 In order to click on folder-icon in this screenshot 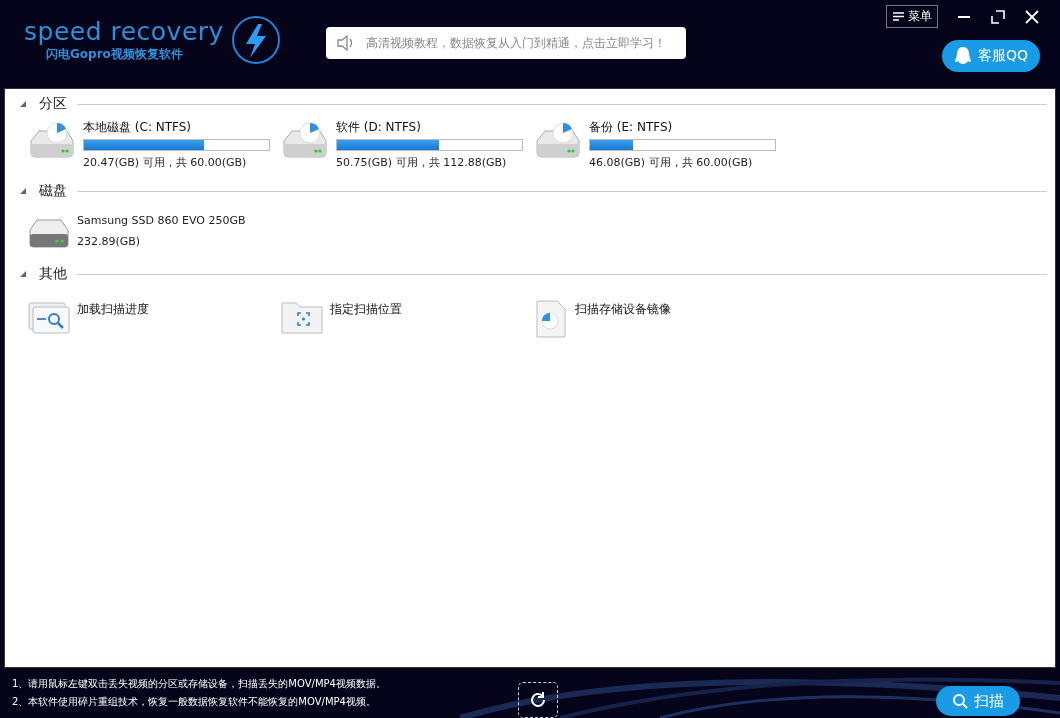, I will do `click(302, 317)`.